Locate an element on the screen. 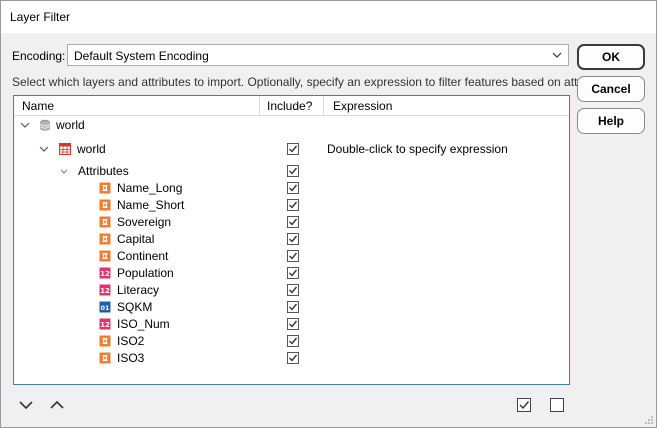 The image size is (657, 428). attribute-row: Capital is located at coordinates (291, 239).